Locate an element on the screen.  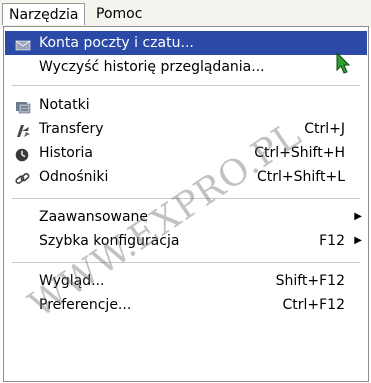
menu-item-advanced: Zaawansowane ▶ is located at coordinates (186, 217).